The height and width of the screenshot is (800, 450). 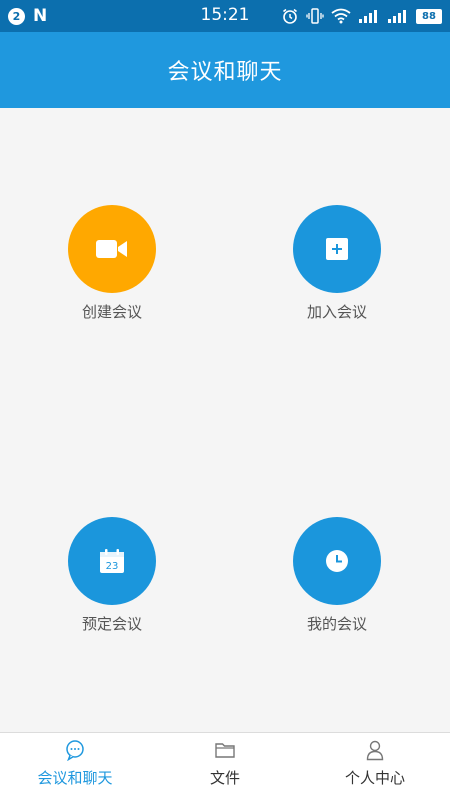 I want to click on create-meeting-circle, so click(x=112, y=249).